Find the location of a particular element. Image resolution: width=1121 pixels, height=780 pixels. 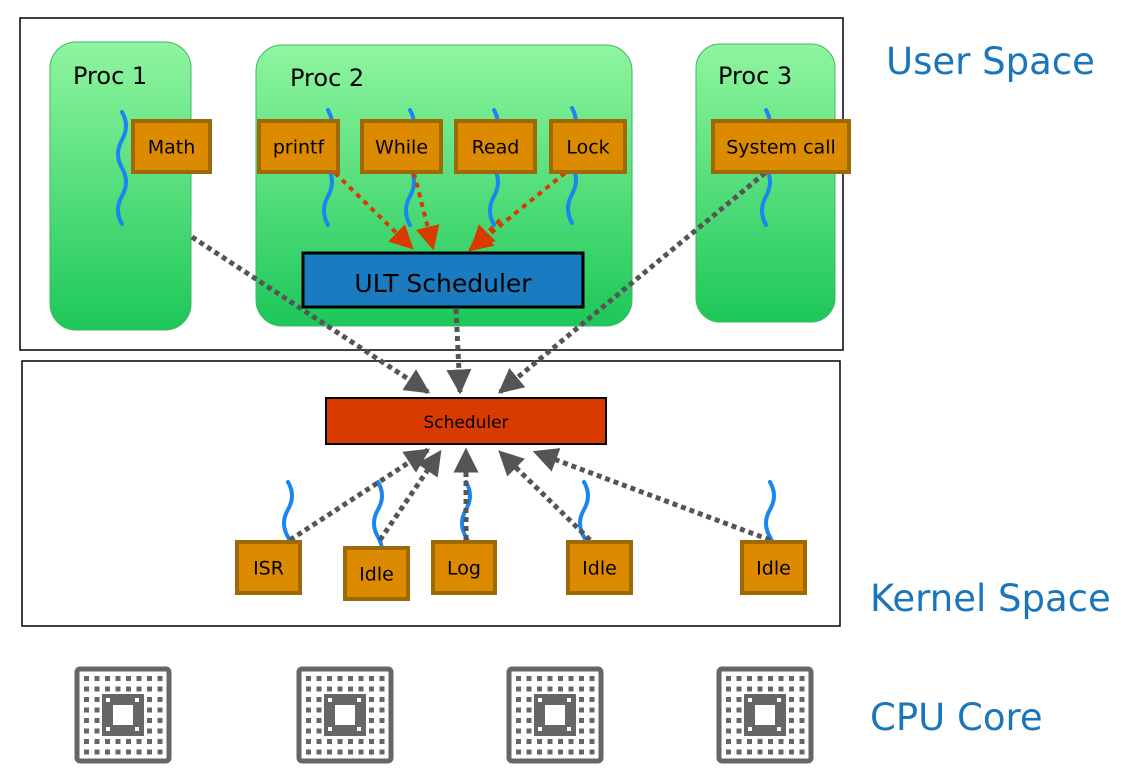

kernel-thread-4-label: Idle is located at coordinates (773, 569).